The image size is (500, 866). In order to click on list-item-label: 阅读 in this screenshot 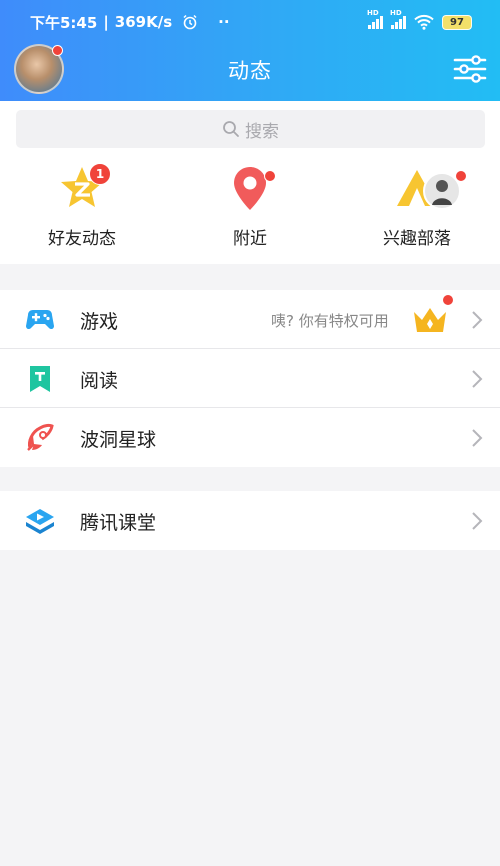, I will do `click(99, 381)`.